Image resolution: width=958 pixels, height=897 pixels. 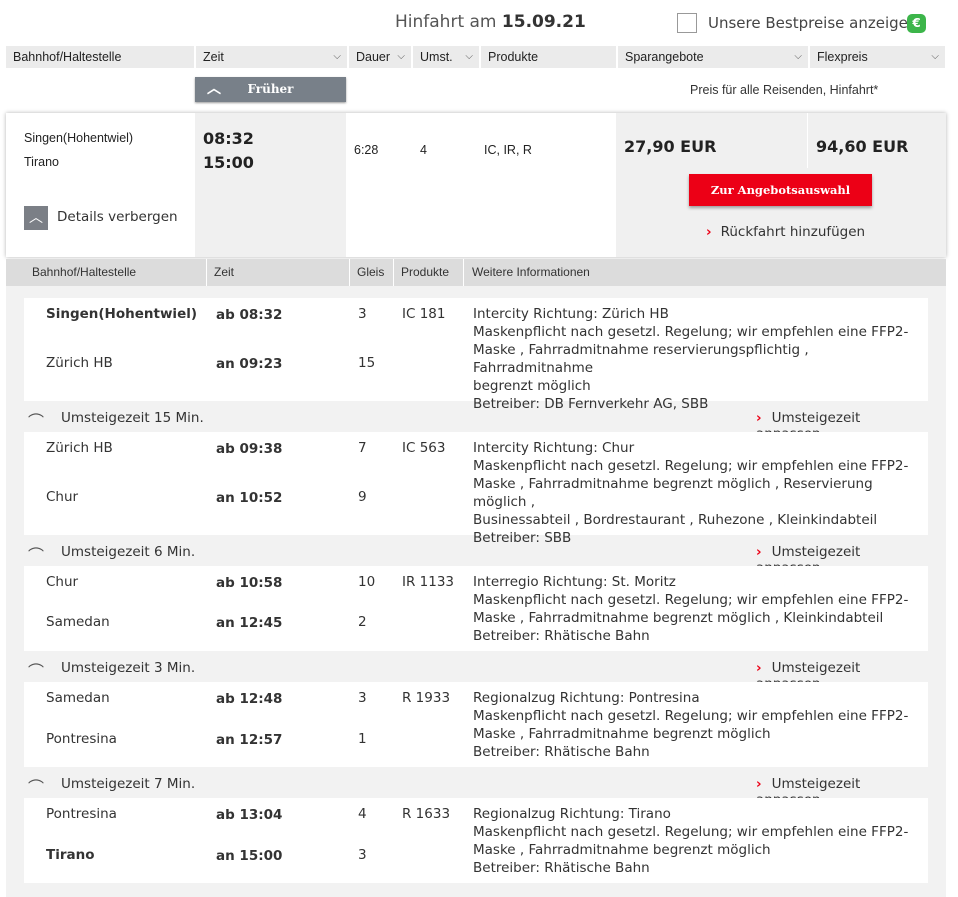 I want to click on details-col-products: Produkte, so click(x=425, y=272).